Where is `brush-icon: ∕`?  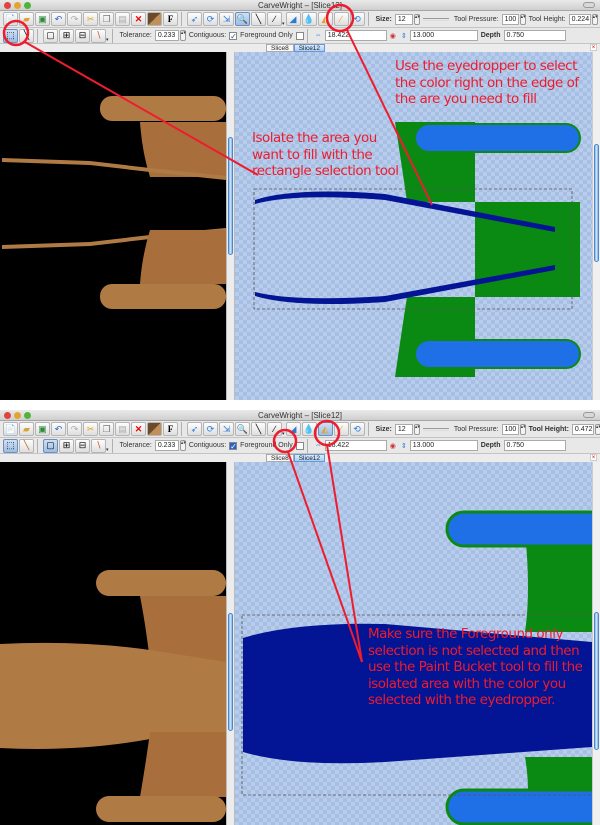
brush-icon: ∕ is located at coordinates (274, 19).